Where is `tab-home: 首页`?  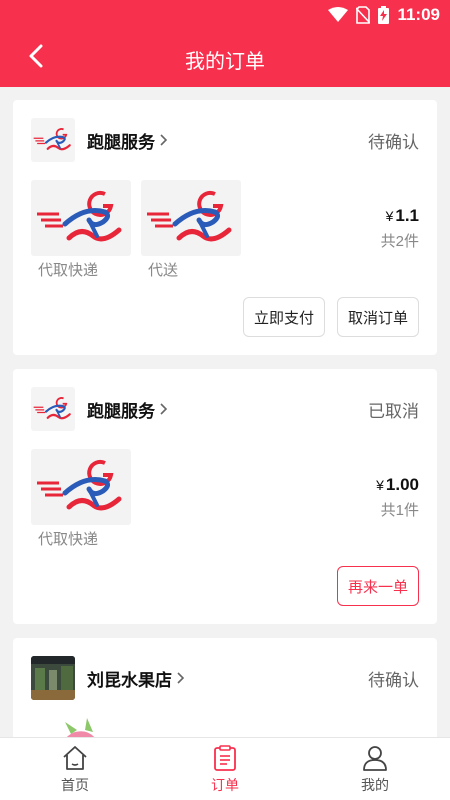 tab-home: 首页 is located at coordinates (75, 769).